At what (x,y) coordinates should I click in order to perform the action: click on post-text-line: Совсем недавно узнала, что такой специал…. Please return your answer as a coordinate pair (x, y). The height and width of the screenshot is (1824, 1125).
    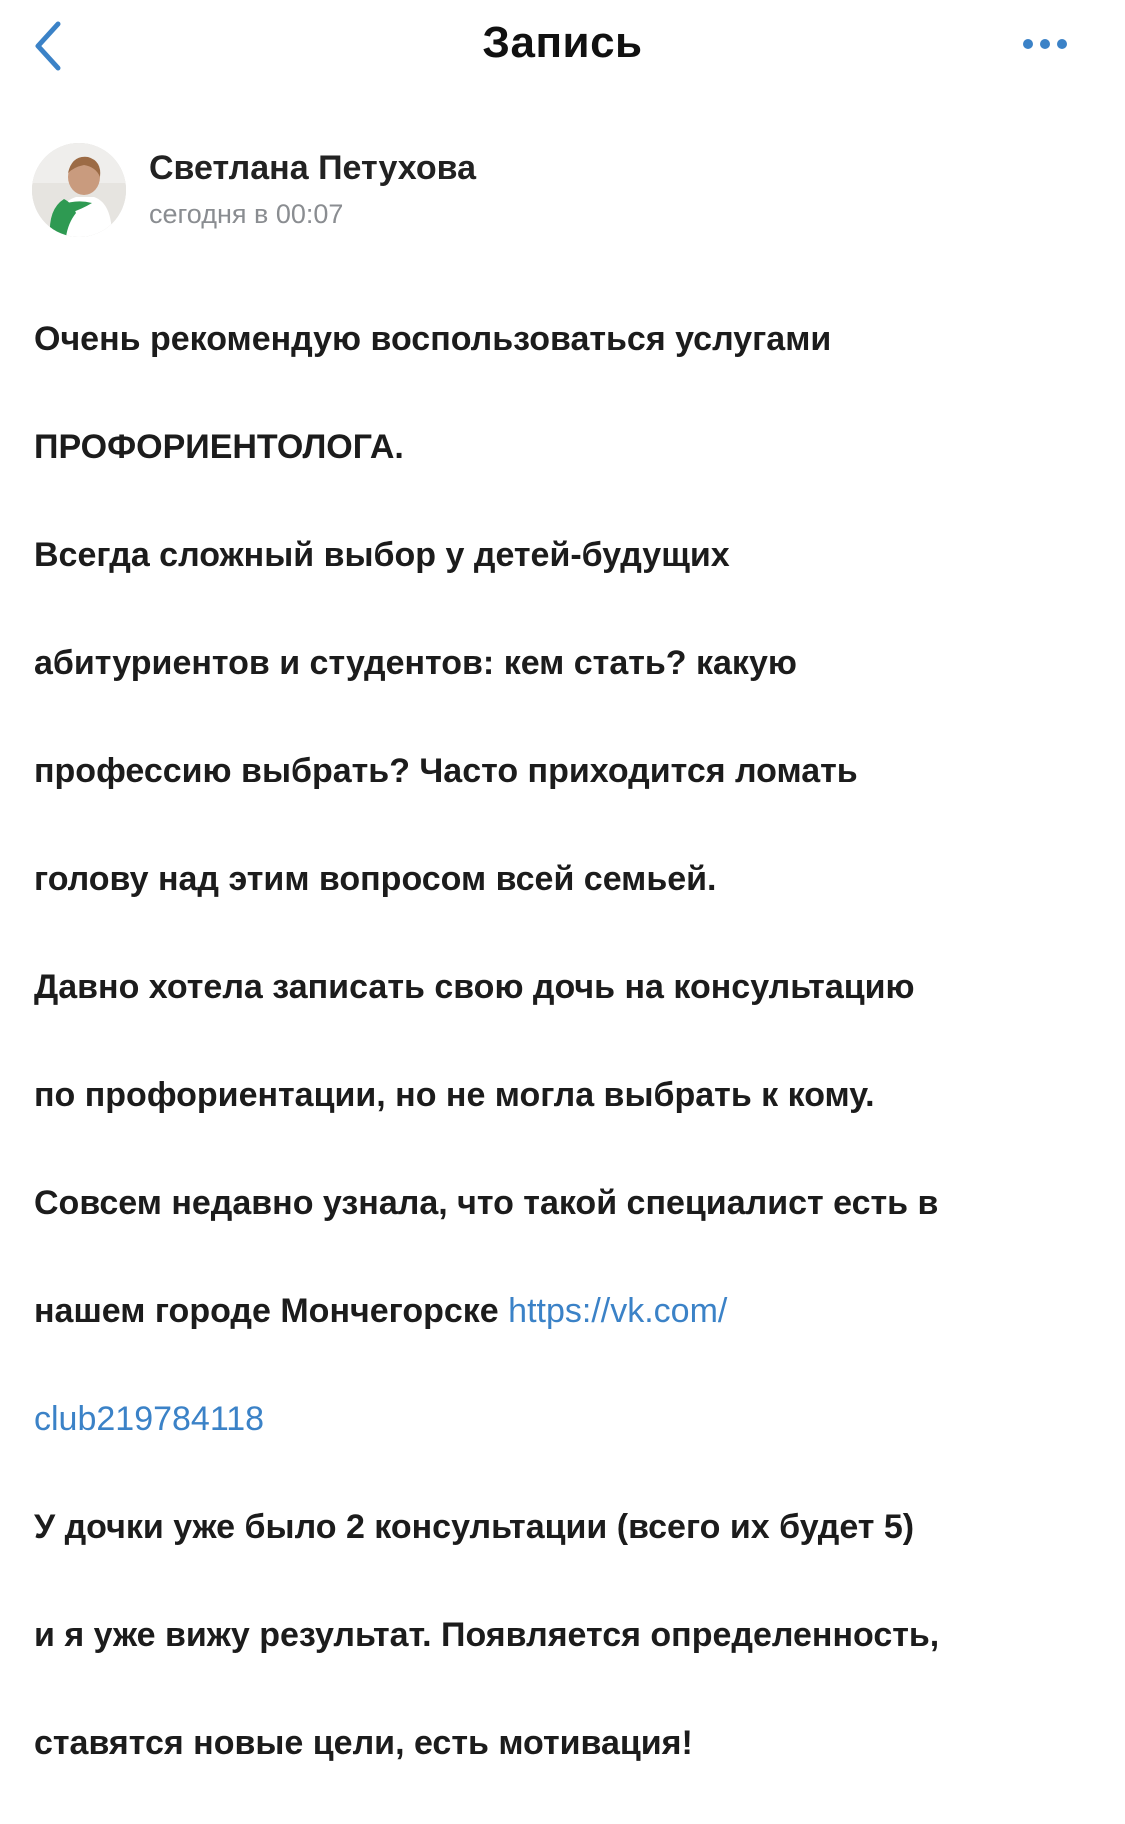
    Looking at the image, I should click on (486, 1203).